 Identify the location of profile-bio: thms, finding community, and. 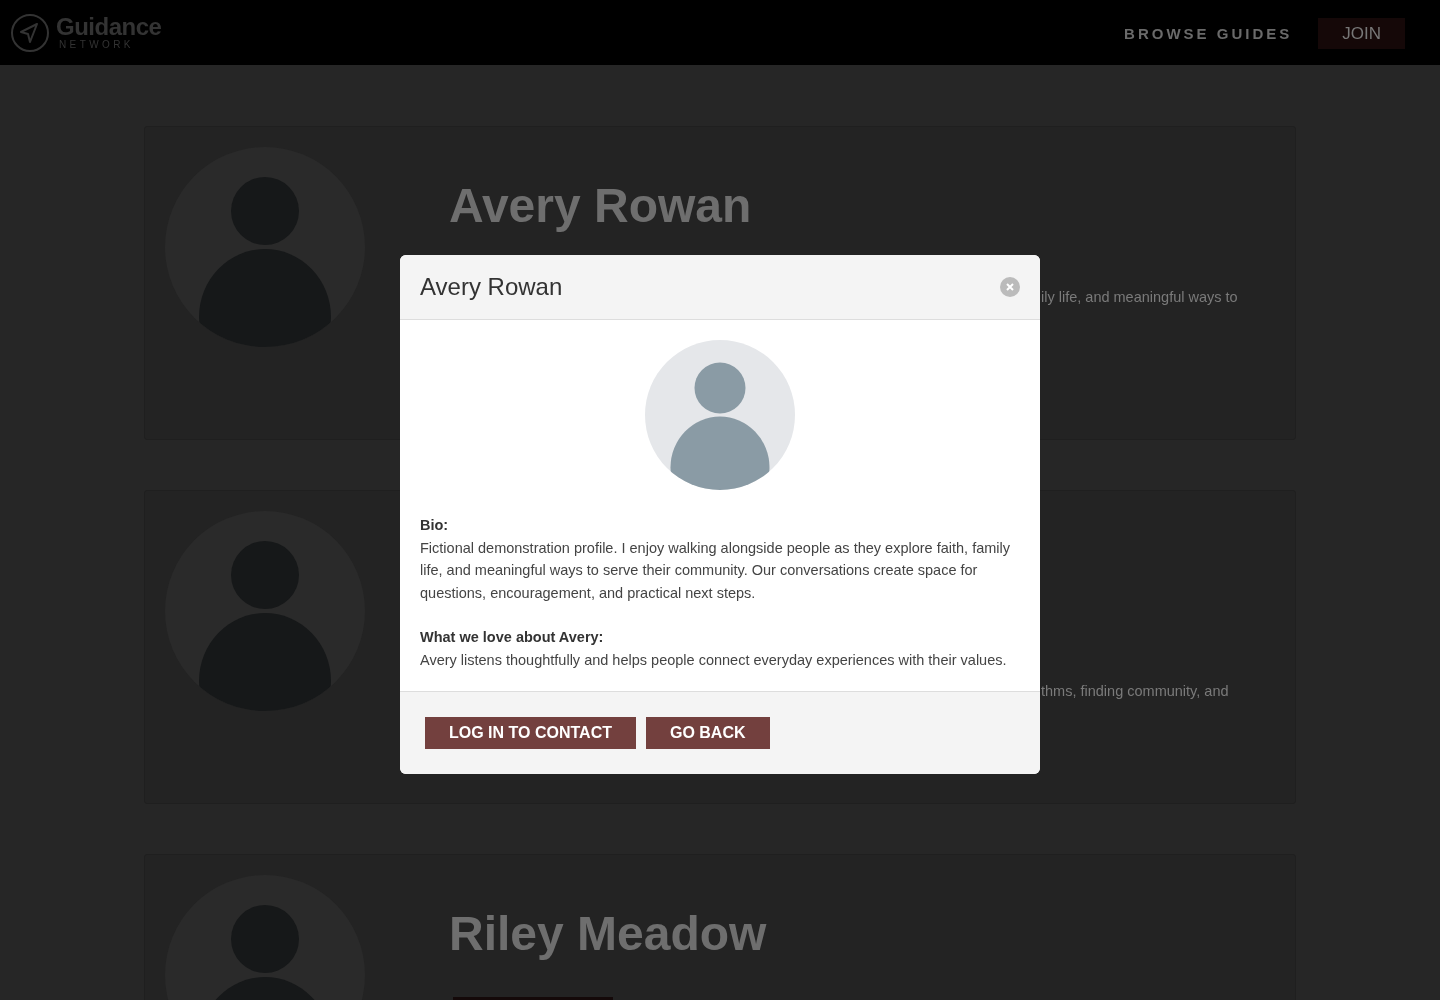
(1135, 691).